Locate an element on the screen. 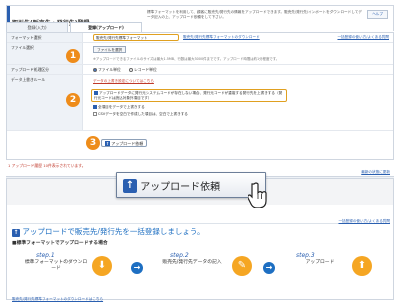  upload-request-button-zoom: ↑ アップロード依頼 is located at coordinates (191, 185).